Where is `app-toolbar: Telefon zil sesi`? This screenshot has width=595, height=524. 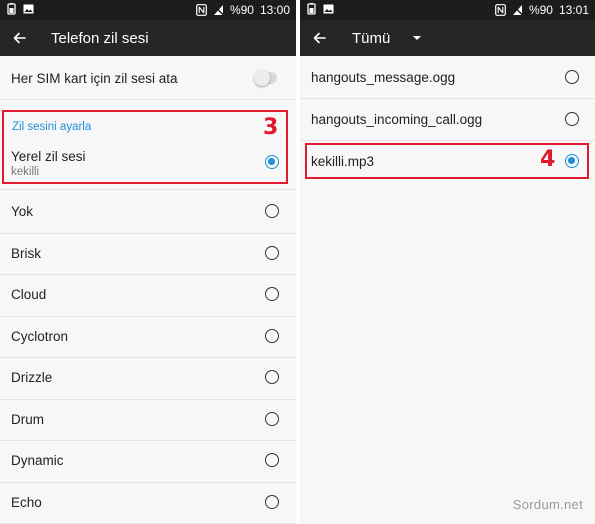
app-toolbar: Telefon zil sesi is located at coordinates (148, 38).